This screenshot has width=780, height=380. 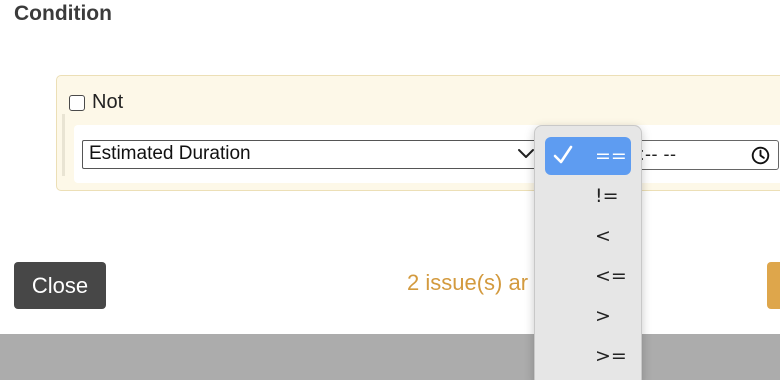 What do you see at coordinates (588, 196) in the screenshot?
I see `operator-option-neq: !=` at bounding box center [588, 196].